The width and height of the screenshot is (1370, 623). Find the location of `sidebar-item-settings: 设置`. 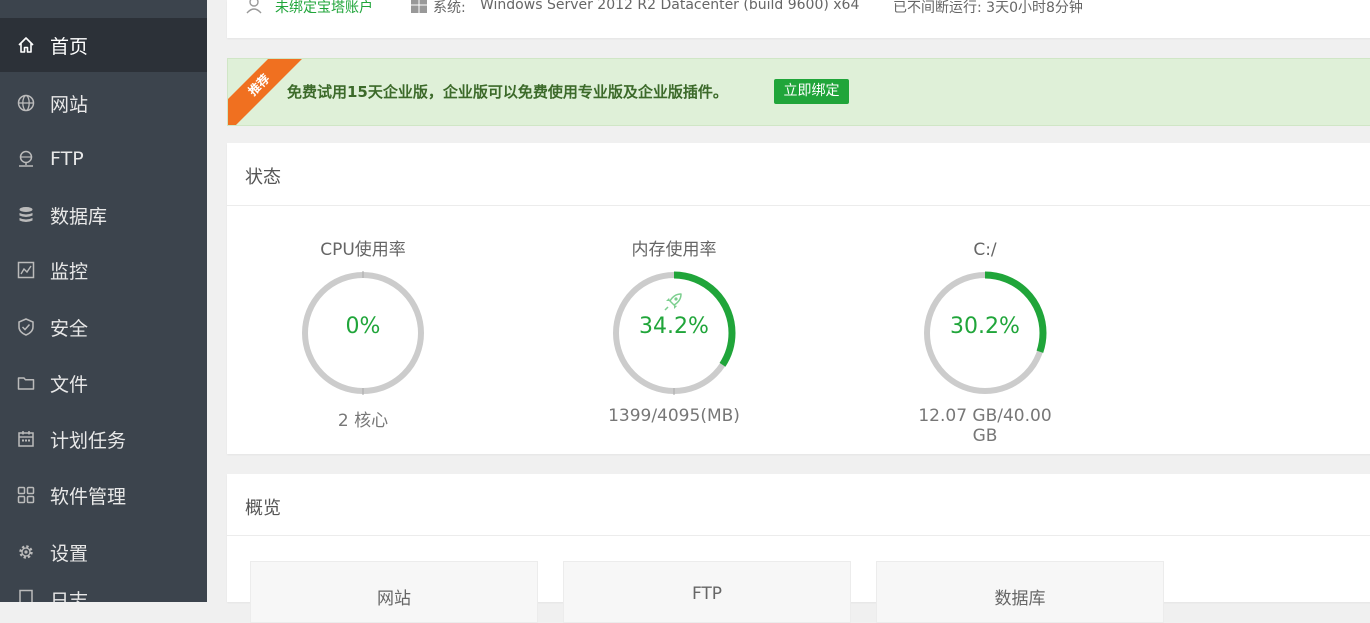

sidebar-item-settings: 设置 is located at coordinates (103, 552).